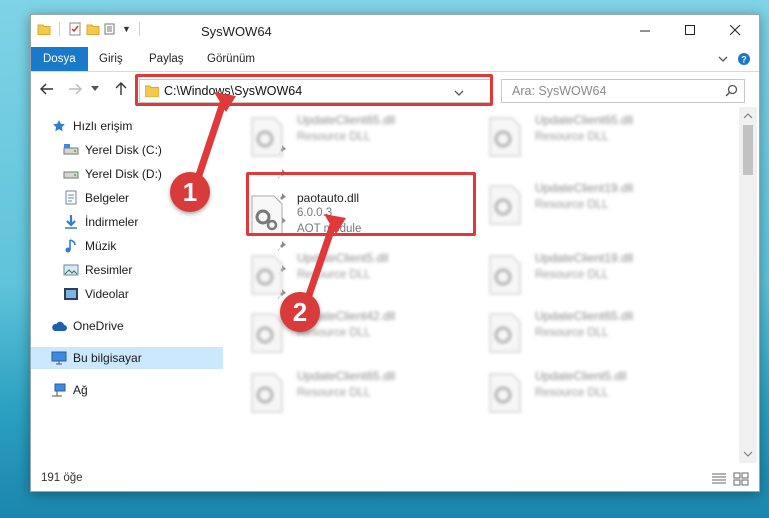 This screenshot has height=518, width=769. I want to click on customize-qat-icon, so click(111, 29).